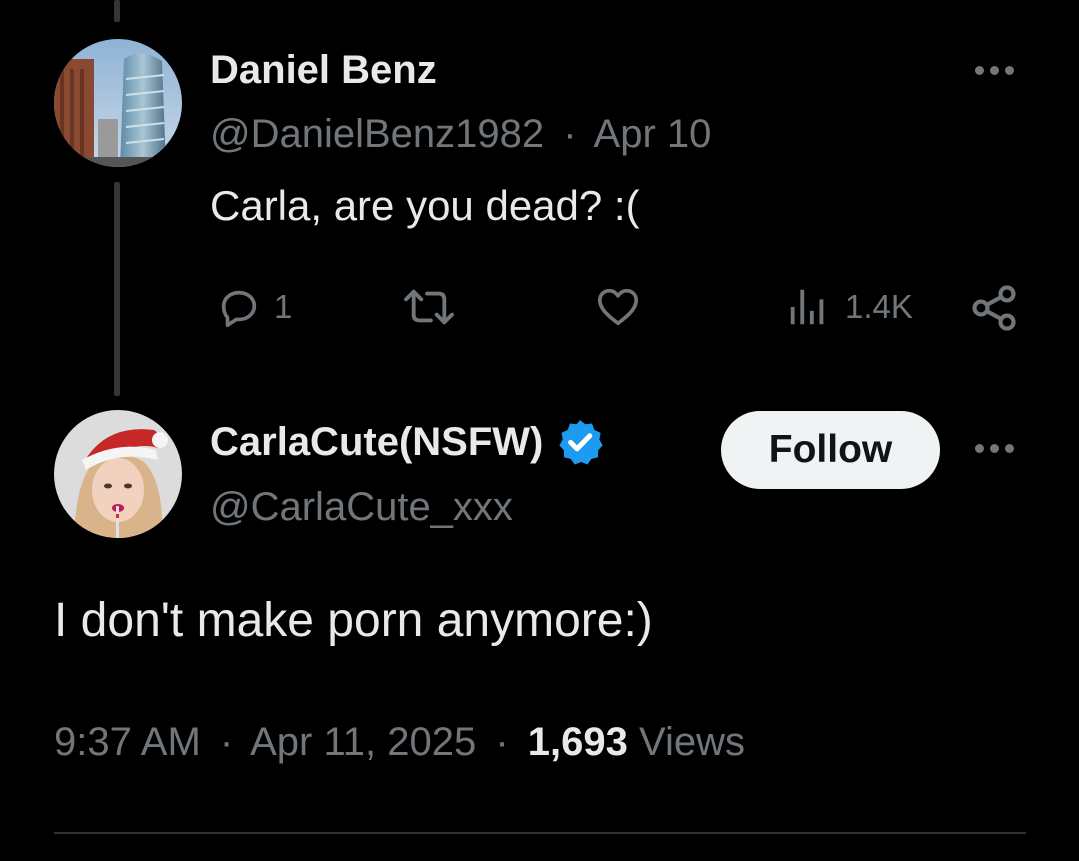  Describe the element at coordinates (577, 742) in the screenshot. I see `views-count: 1,693` at that location.